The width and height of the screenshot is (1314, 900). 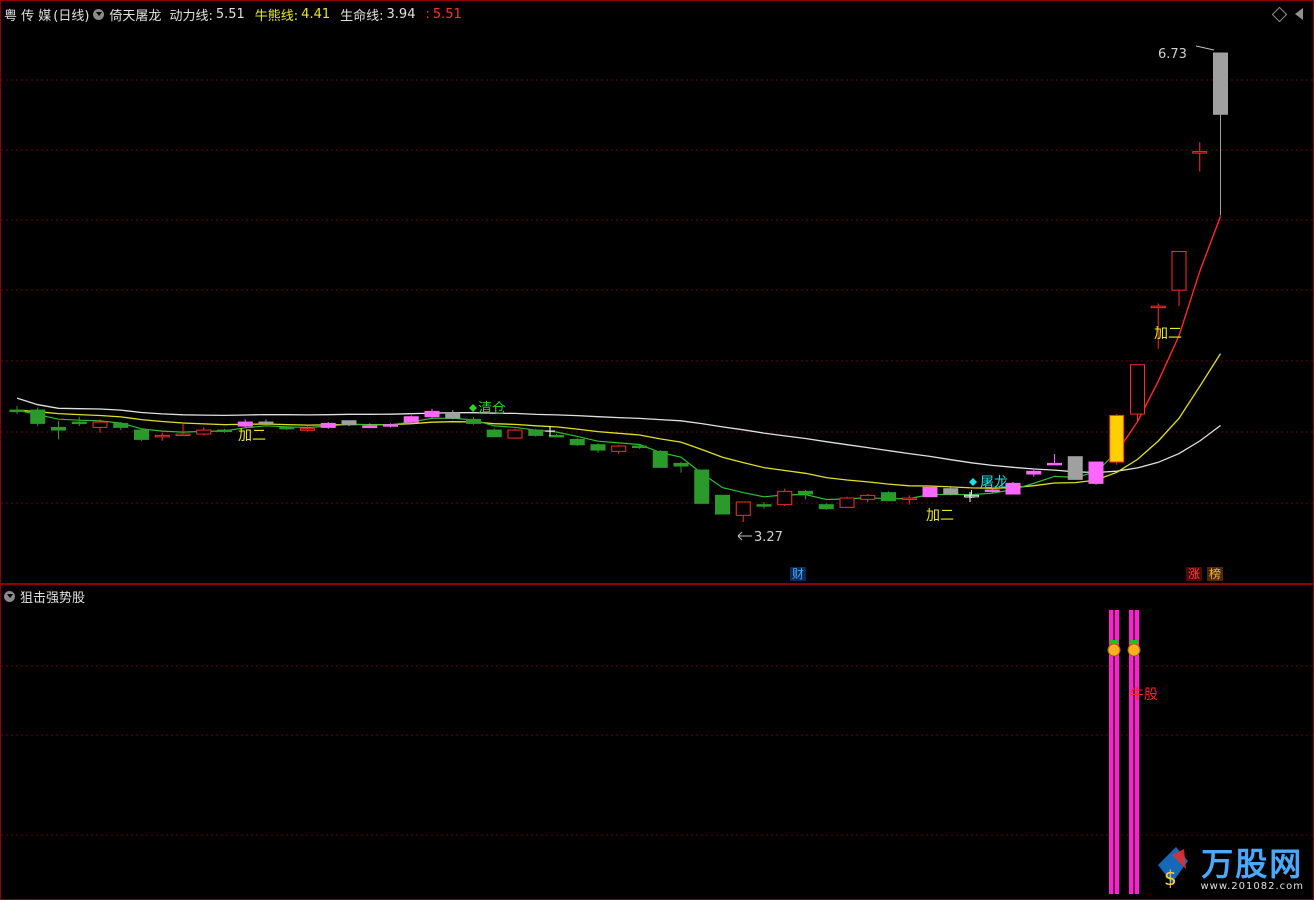 I want to click on diamond-marker, so click(x=973, y=482).